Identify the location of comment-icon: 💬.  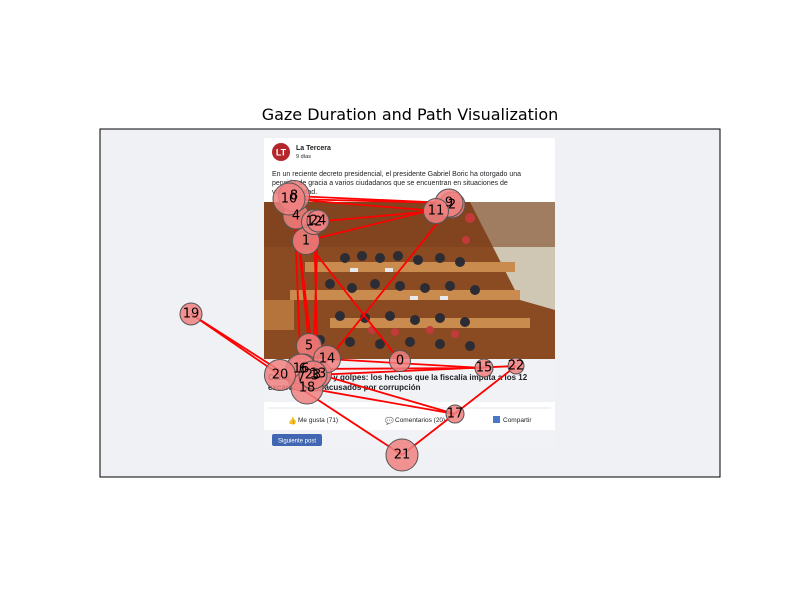
(389, 420).